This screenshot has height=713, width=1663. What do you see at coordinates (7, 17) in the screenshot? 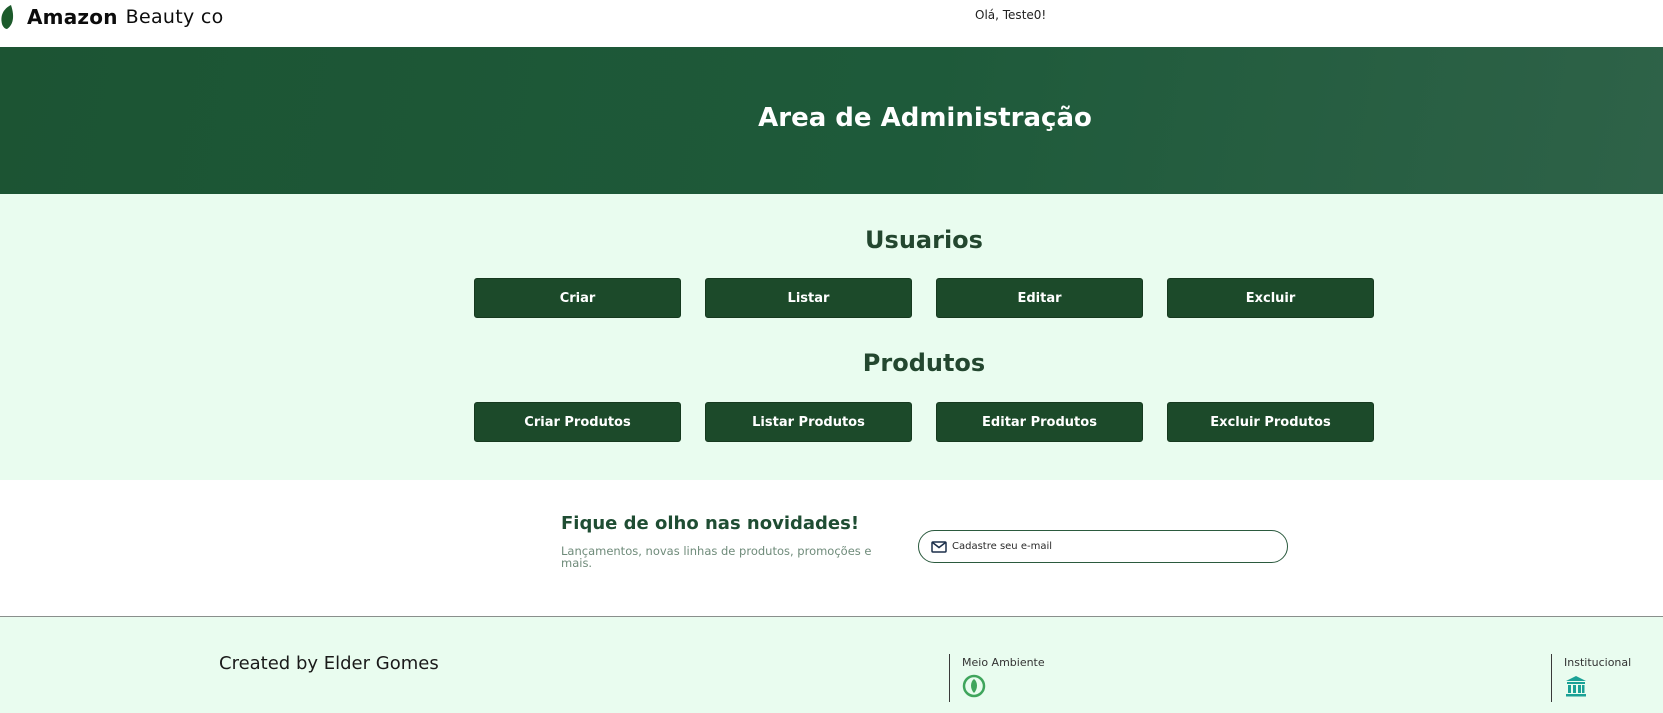
I see `leaf-logo-icon` at bounding box center [7, 17].